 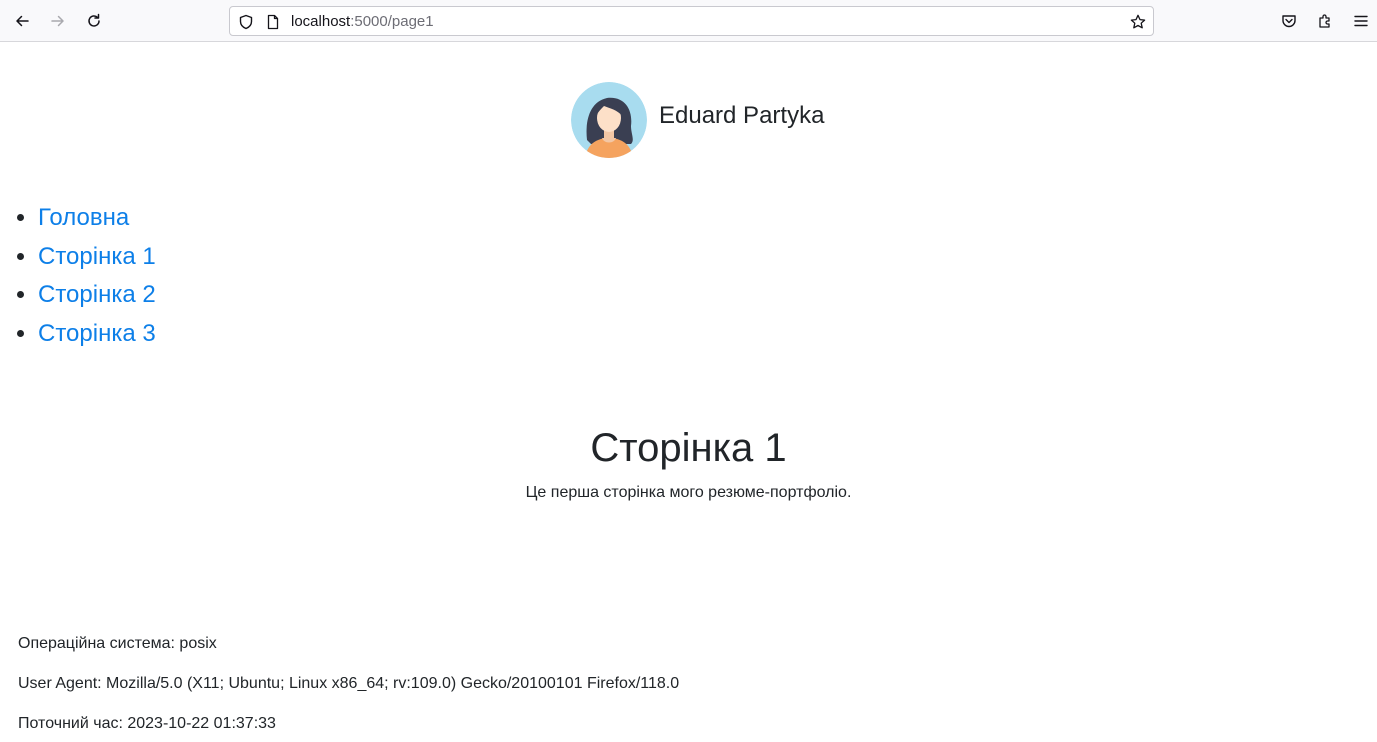 I want to click on arrow-right-icon, so click(x=57, y=21).